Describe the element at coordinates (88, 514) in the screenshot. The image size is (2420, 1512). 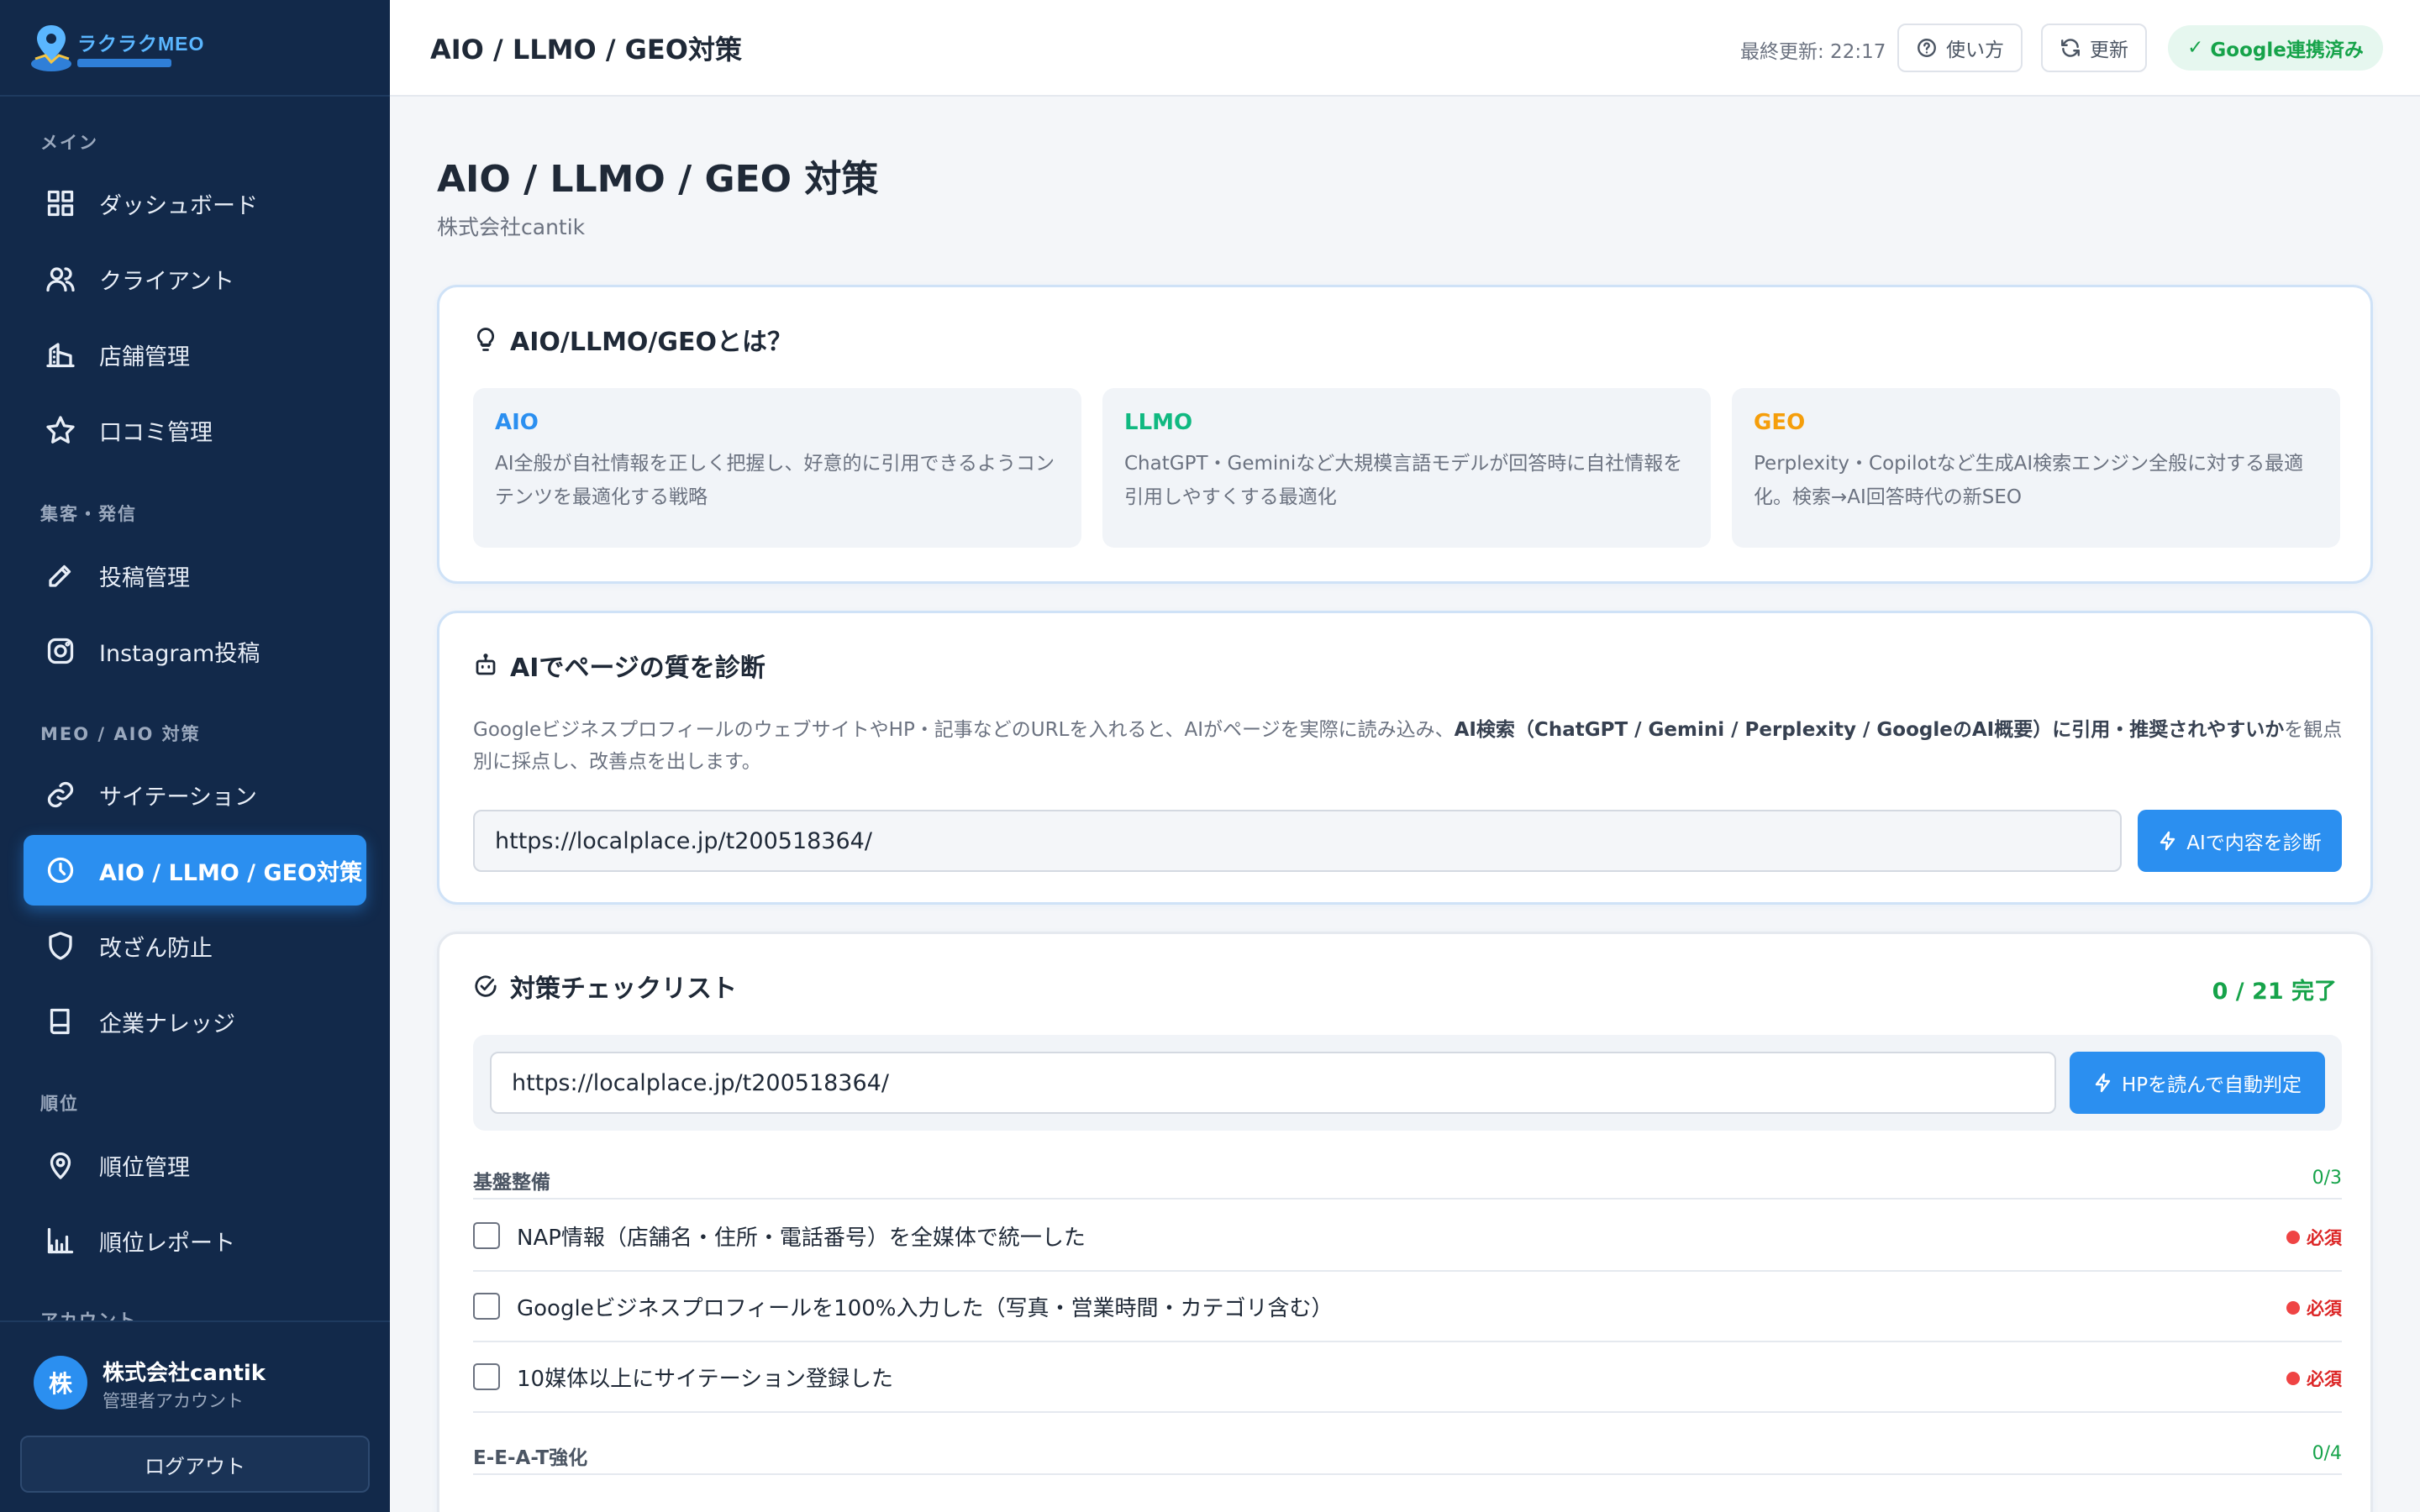
I see `nav-section-marketing: 集客・発信` at that location.